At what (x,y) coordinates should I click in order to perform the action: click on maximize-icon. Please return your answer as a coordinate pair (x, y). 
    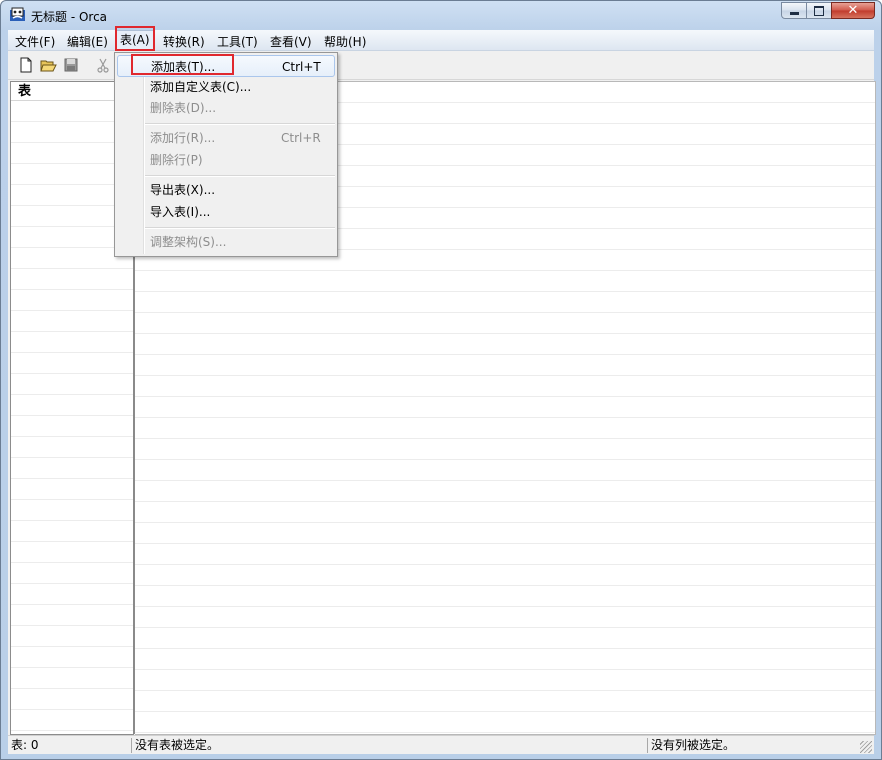
    Looking at the image, I should click on (819, 10).